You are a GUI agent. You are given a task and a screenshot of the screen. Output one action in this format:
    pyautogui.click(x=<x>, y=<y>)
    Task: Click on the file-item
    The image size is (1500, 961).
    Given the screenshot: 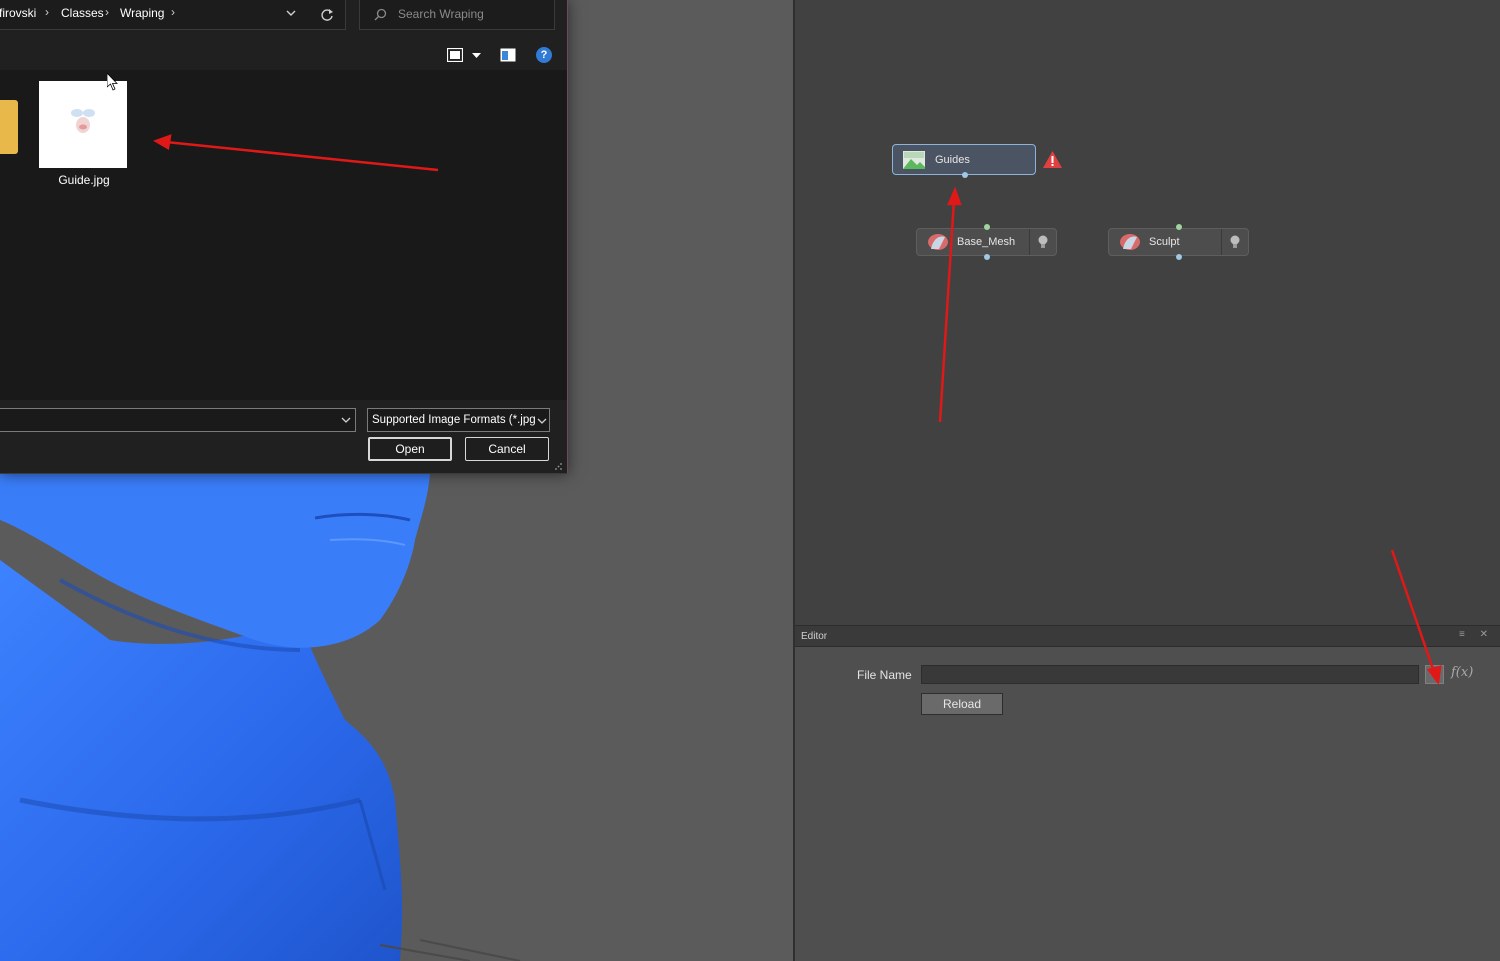 What is the action you would take?
    pyautogui.click(x=83, y=124)
    